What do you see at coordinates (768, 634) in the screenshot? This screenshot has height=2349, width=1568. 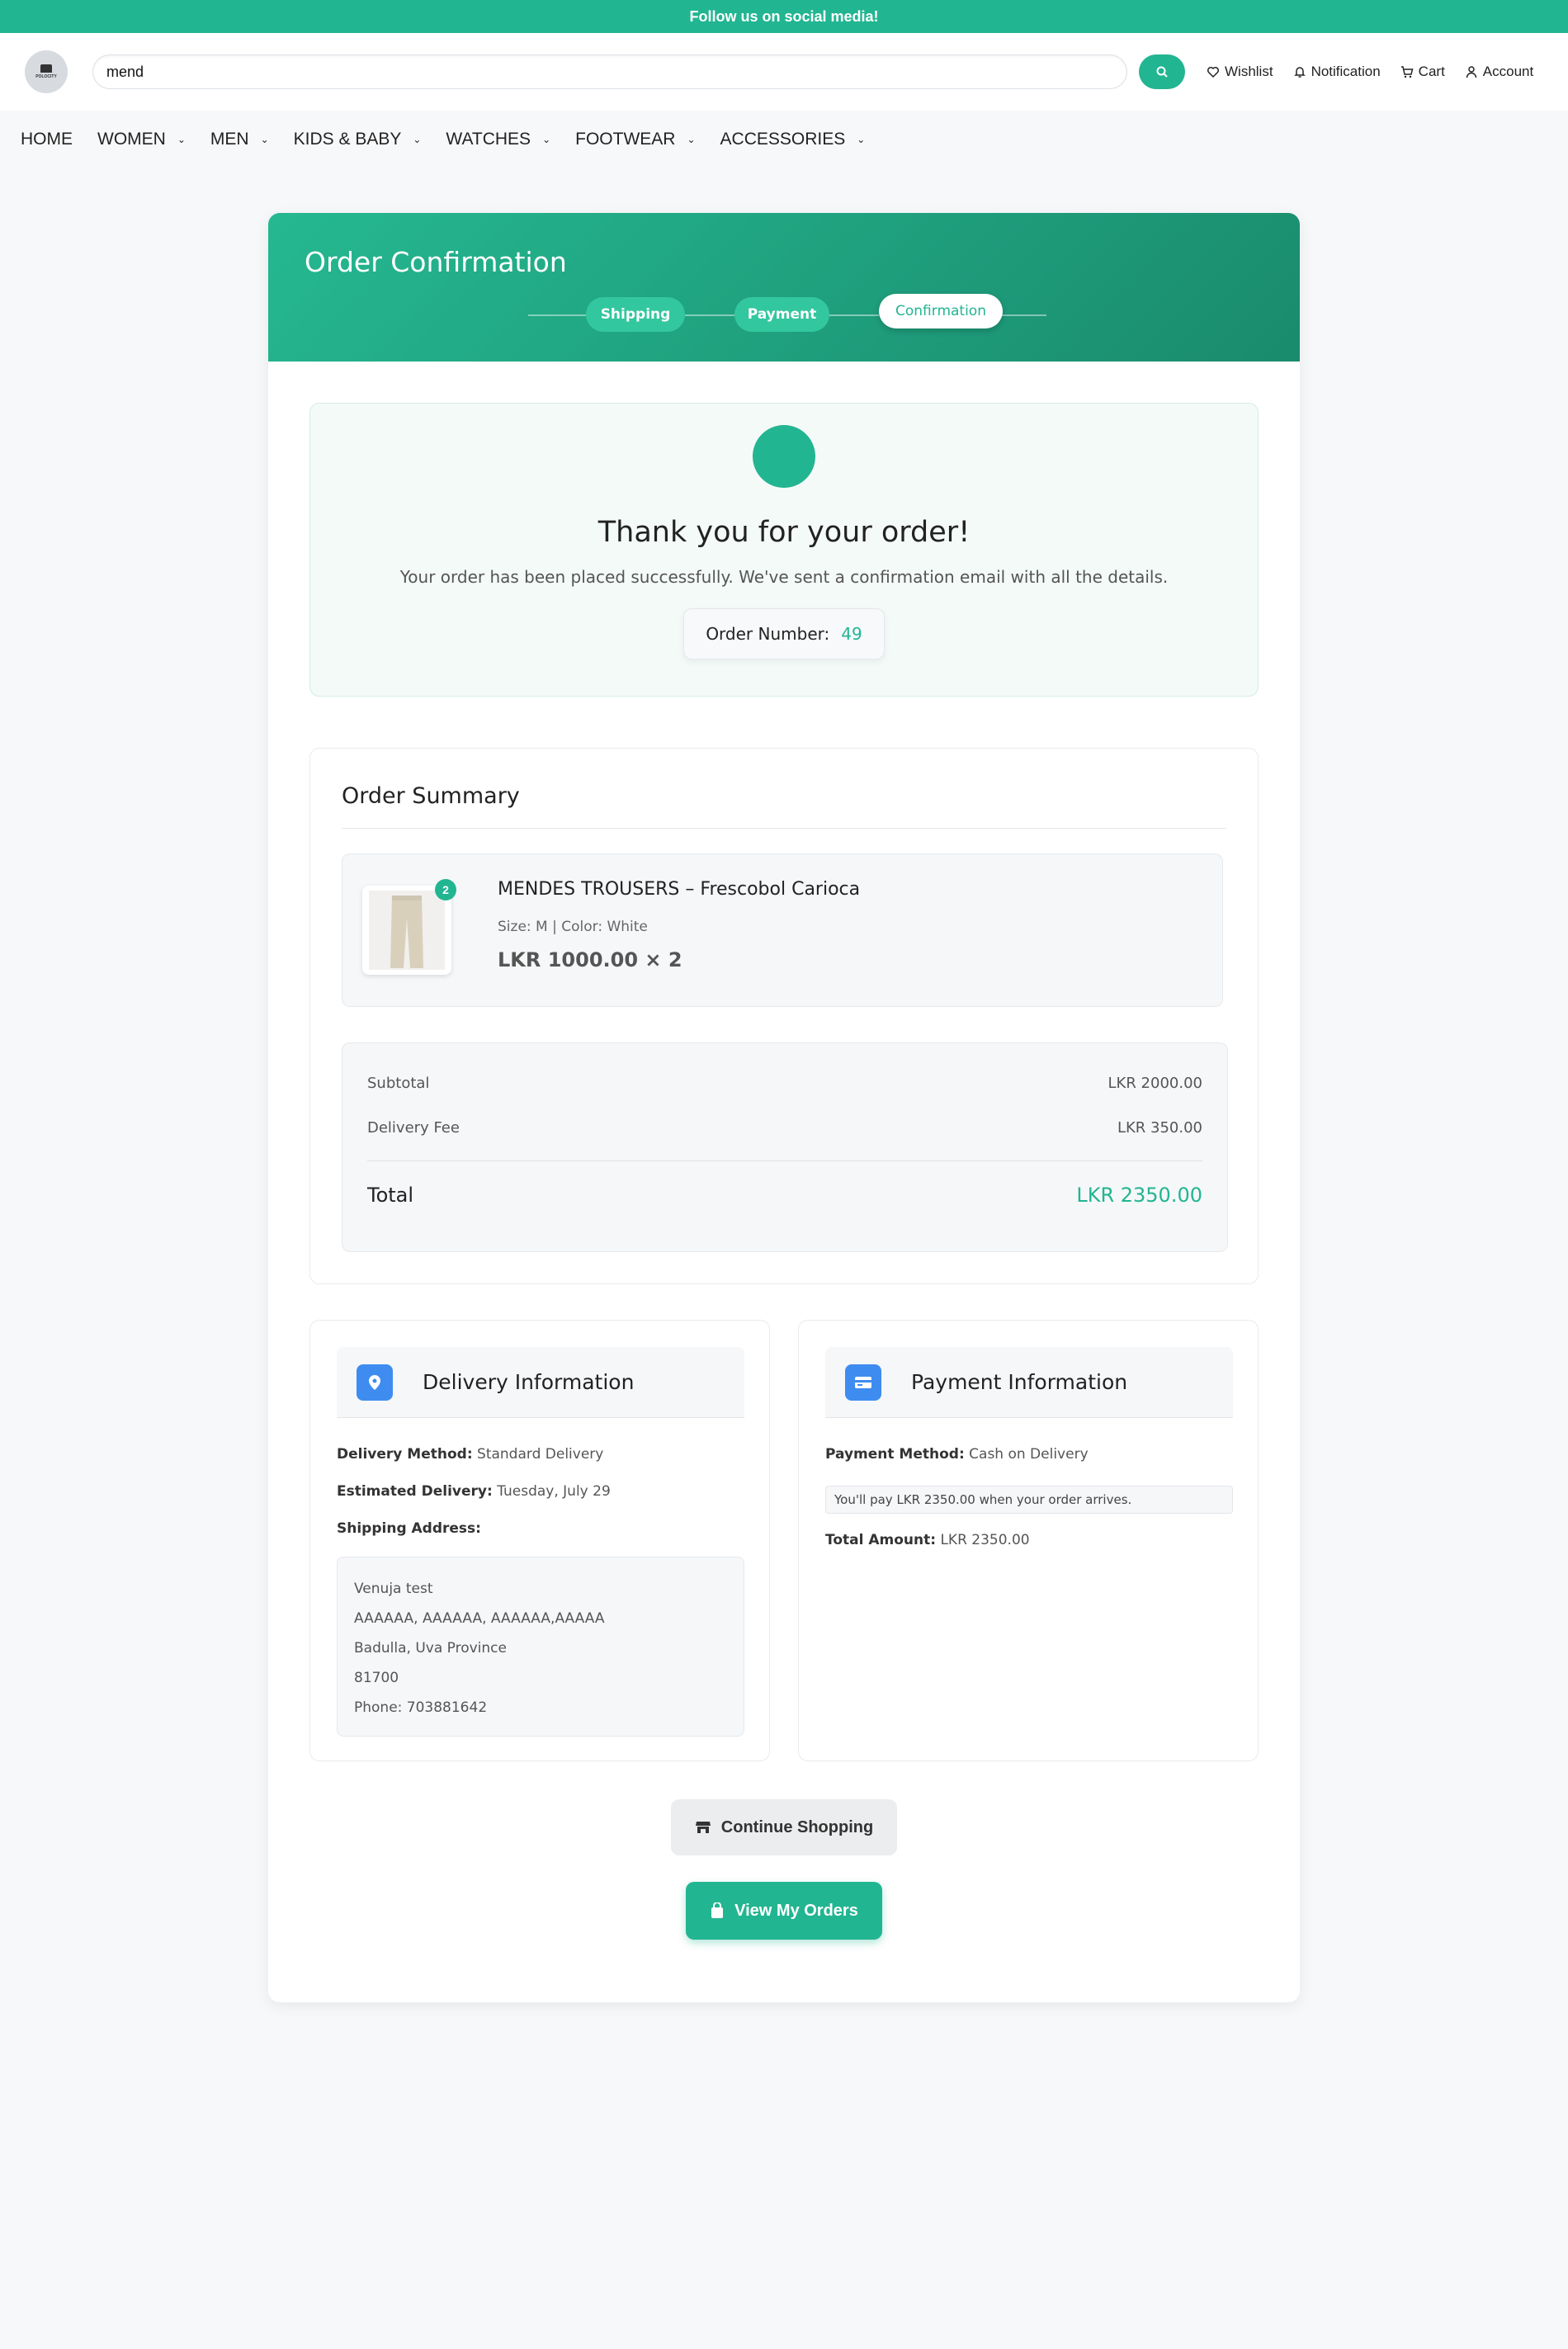 I see `order-number-label: Order Number:` at bounding box center [768, 634].